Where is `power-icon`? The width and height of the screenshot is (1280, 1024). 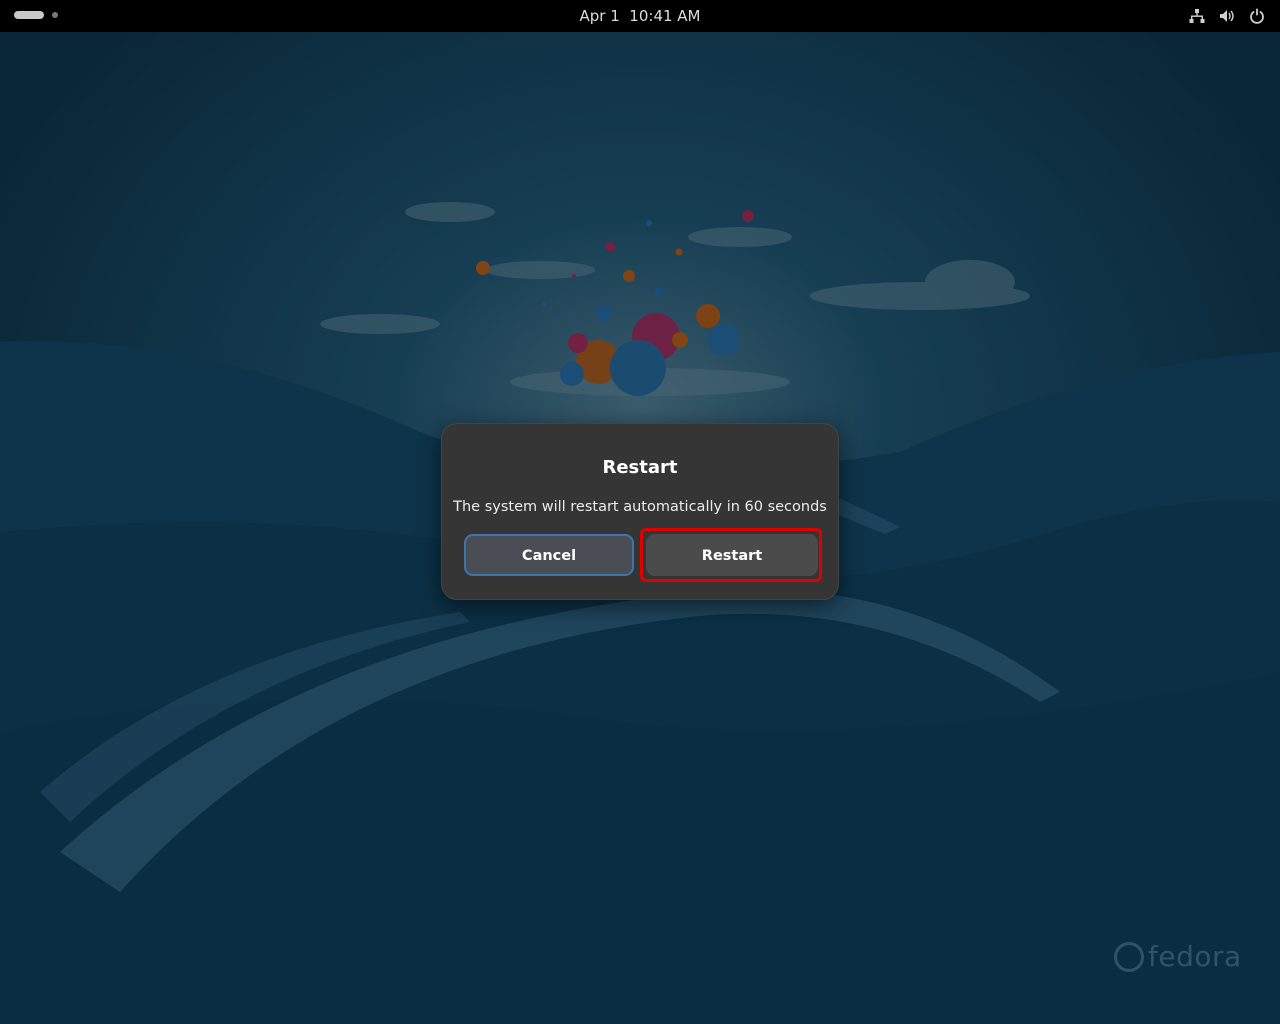
power-icon is located at coordinates (1257, 16).